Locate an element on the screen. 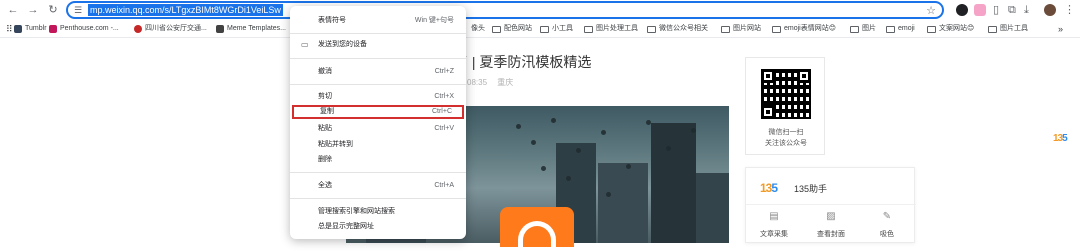  menu-item-cut: 剪切 Ctrl+X is located at coordinates (378, 97).